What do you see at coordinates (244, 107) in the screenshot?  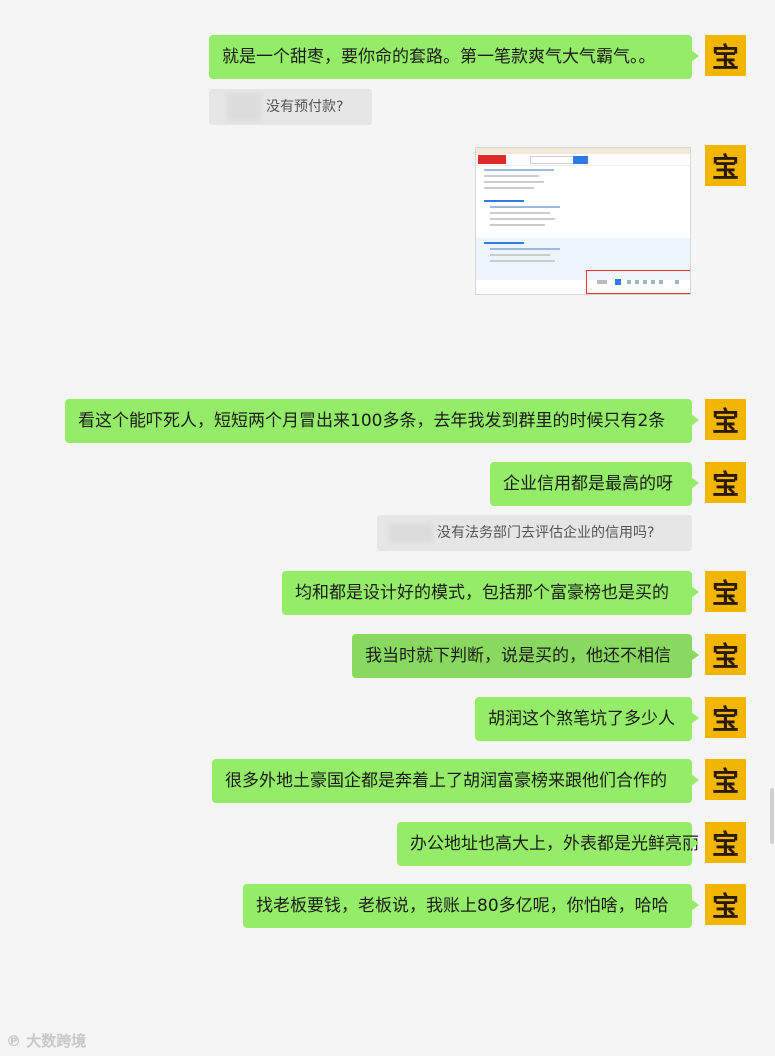 I see `blurred-avatar` at bounding box center [244, 107].